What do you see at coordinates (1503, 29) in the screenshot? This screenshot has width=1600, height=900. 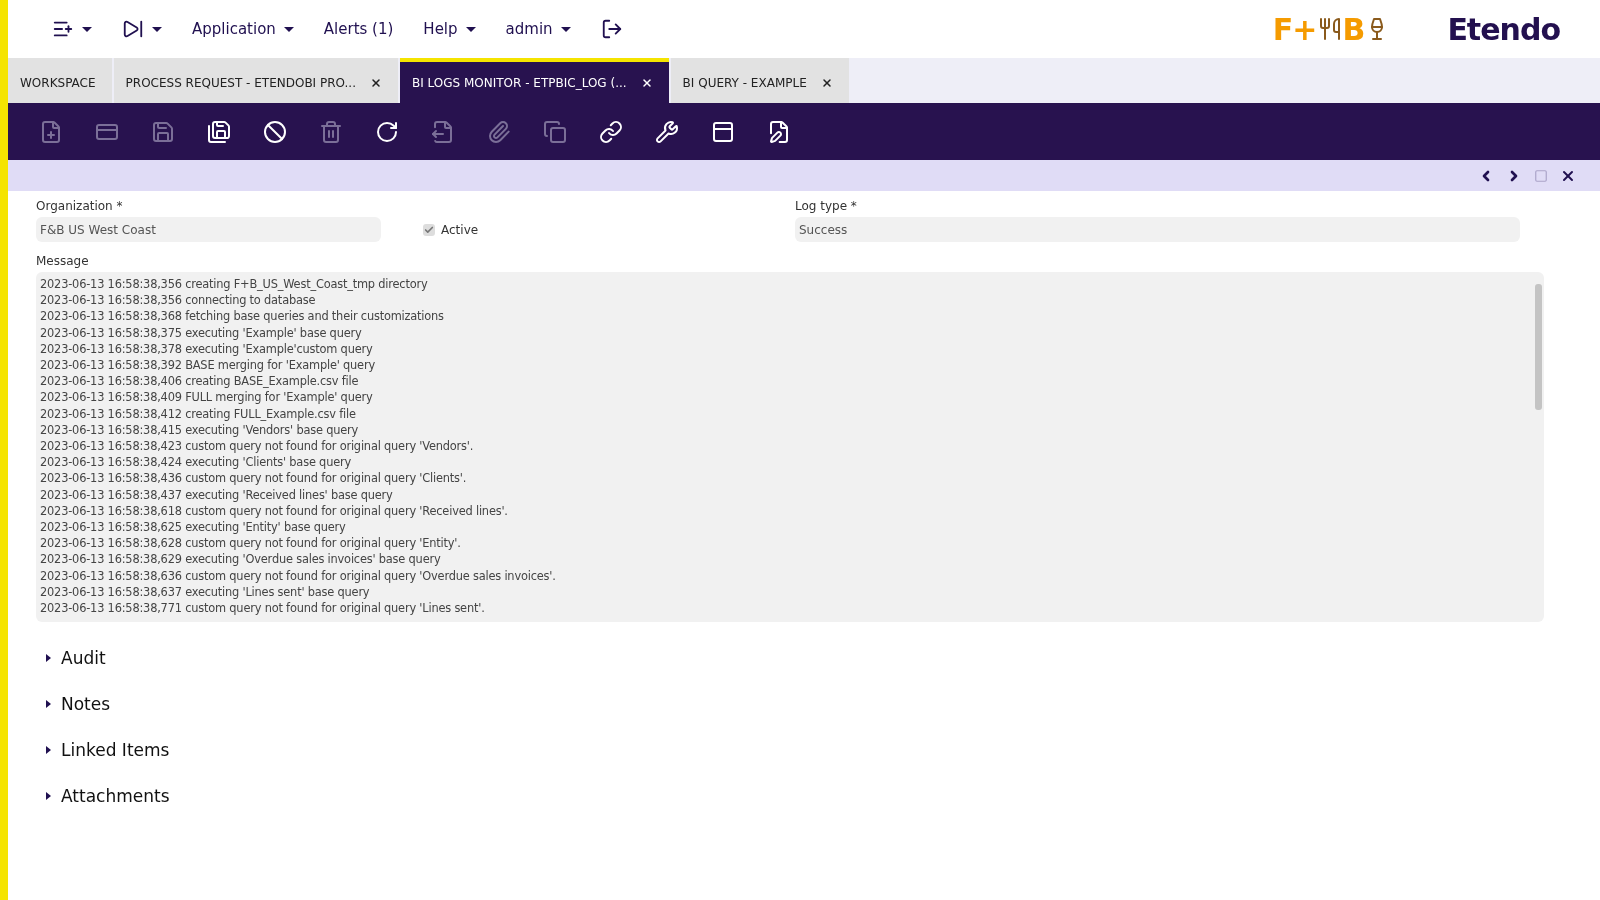 I see `product-logo: Etendo` at bounding box center [1503, 29].